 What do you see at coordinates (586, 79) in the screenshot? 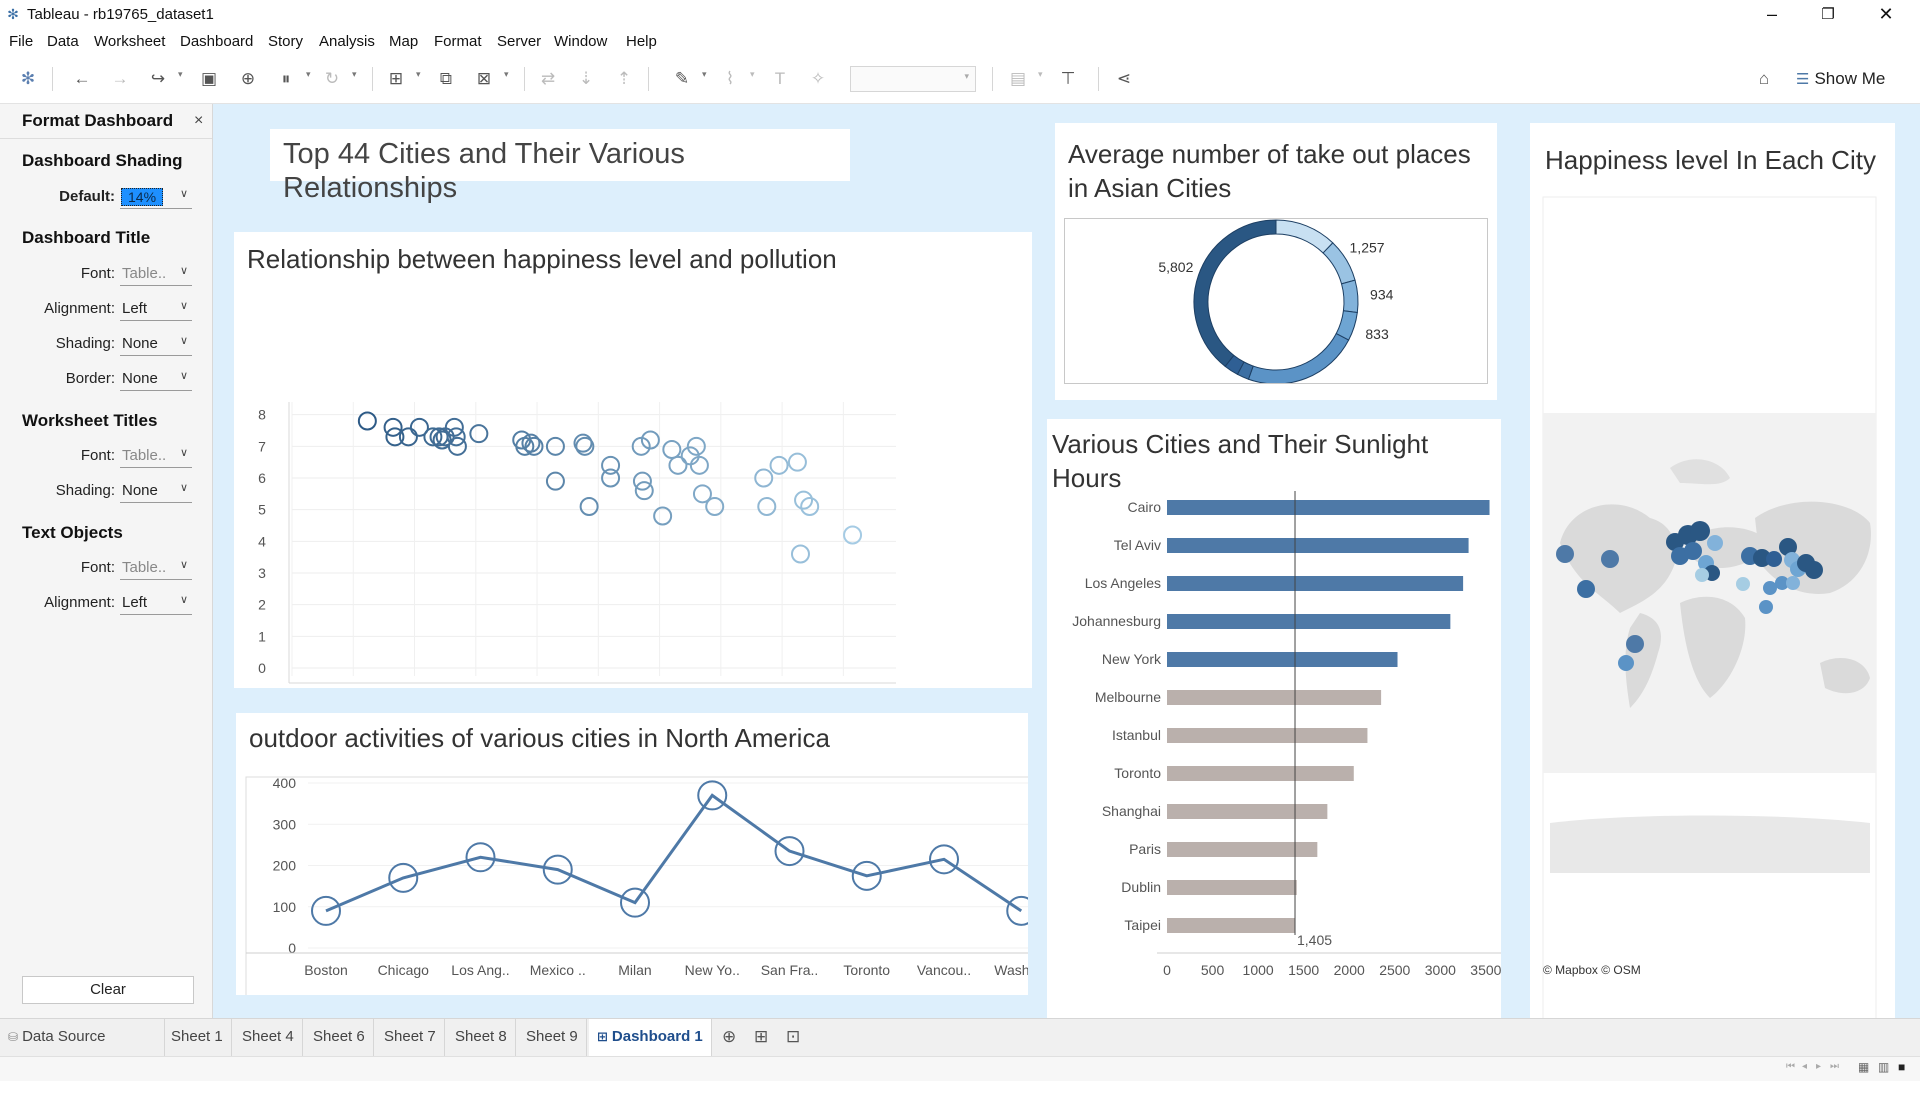
I see `sort-ascending-icon: ⇣` at bounding box center [586, 79].